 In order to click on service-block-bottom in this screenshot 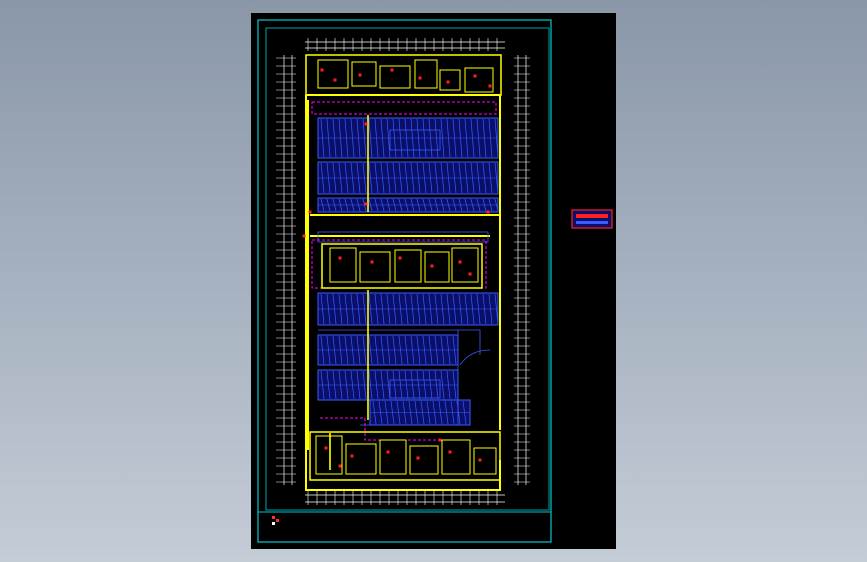, I will do `click(405, 456)`.